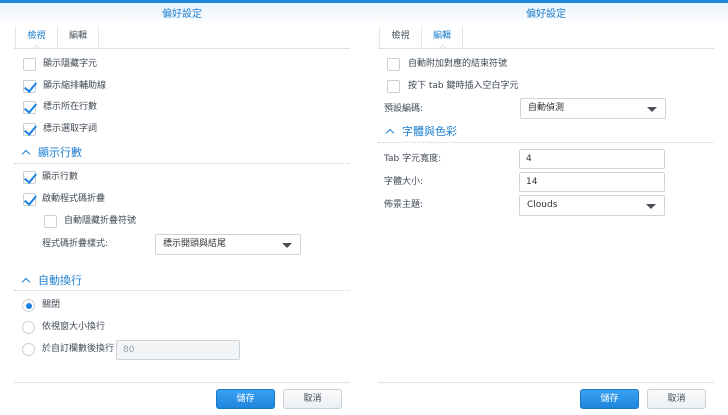  What do you see at coordinates (195, 244) in the screenshot?
I see `fold-style-value: 標示開頭與結尾` at bounding box center [195, 244].